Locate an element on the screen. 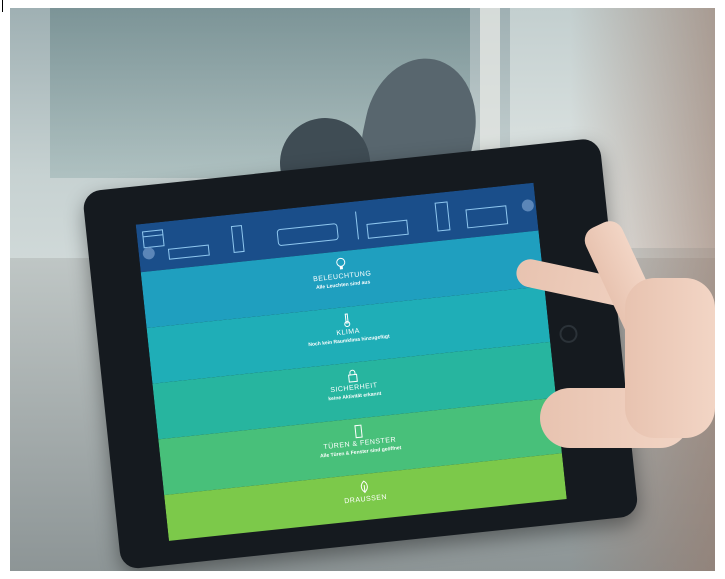 This screenshot has width=725, height=579. corner-mark is located at coordinates (2, 6).